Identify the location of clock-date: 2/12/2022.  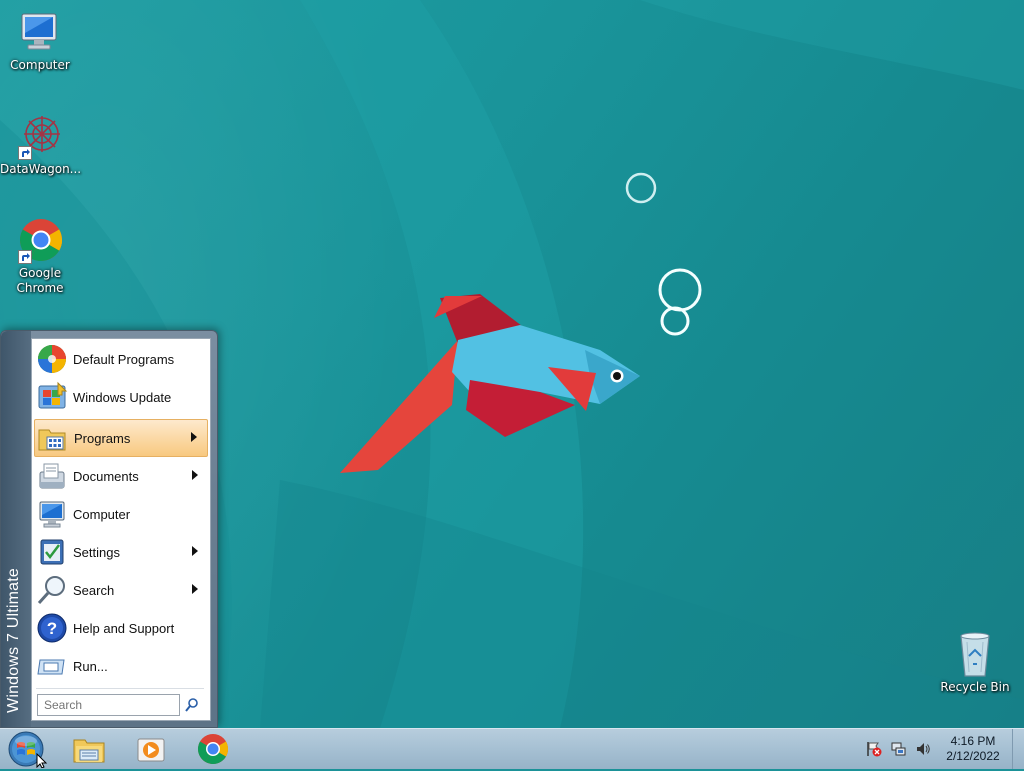
(973, 756).